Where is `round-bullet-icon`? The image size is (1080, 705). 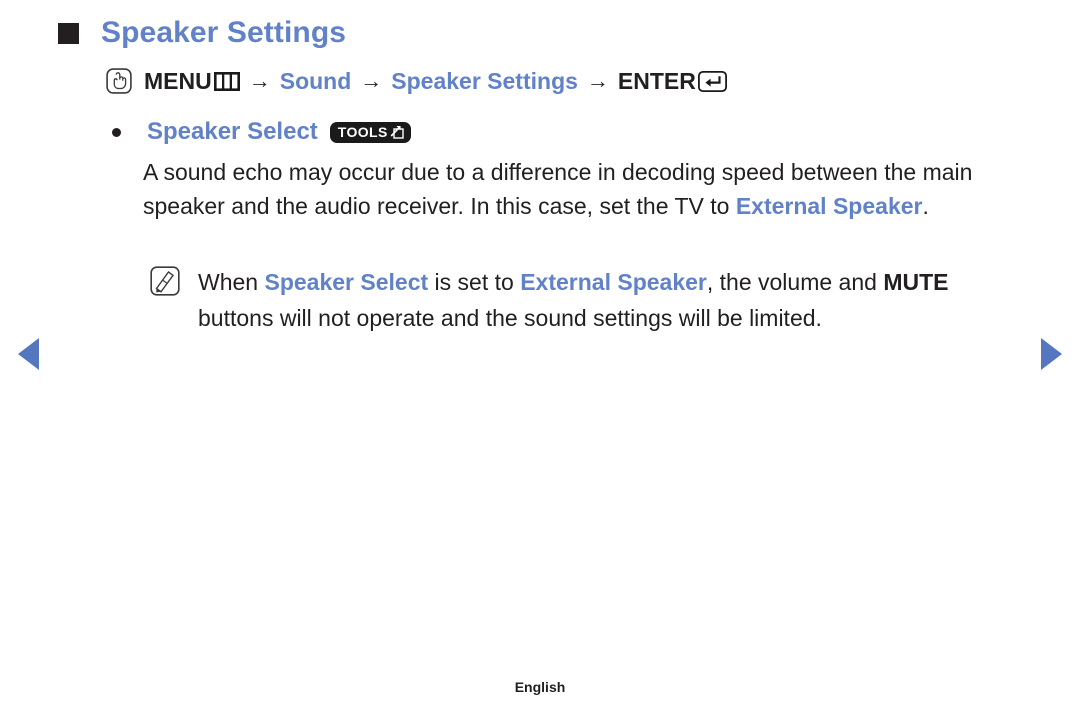
round-bullet-icon is located at coordinates (116, 132).